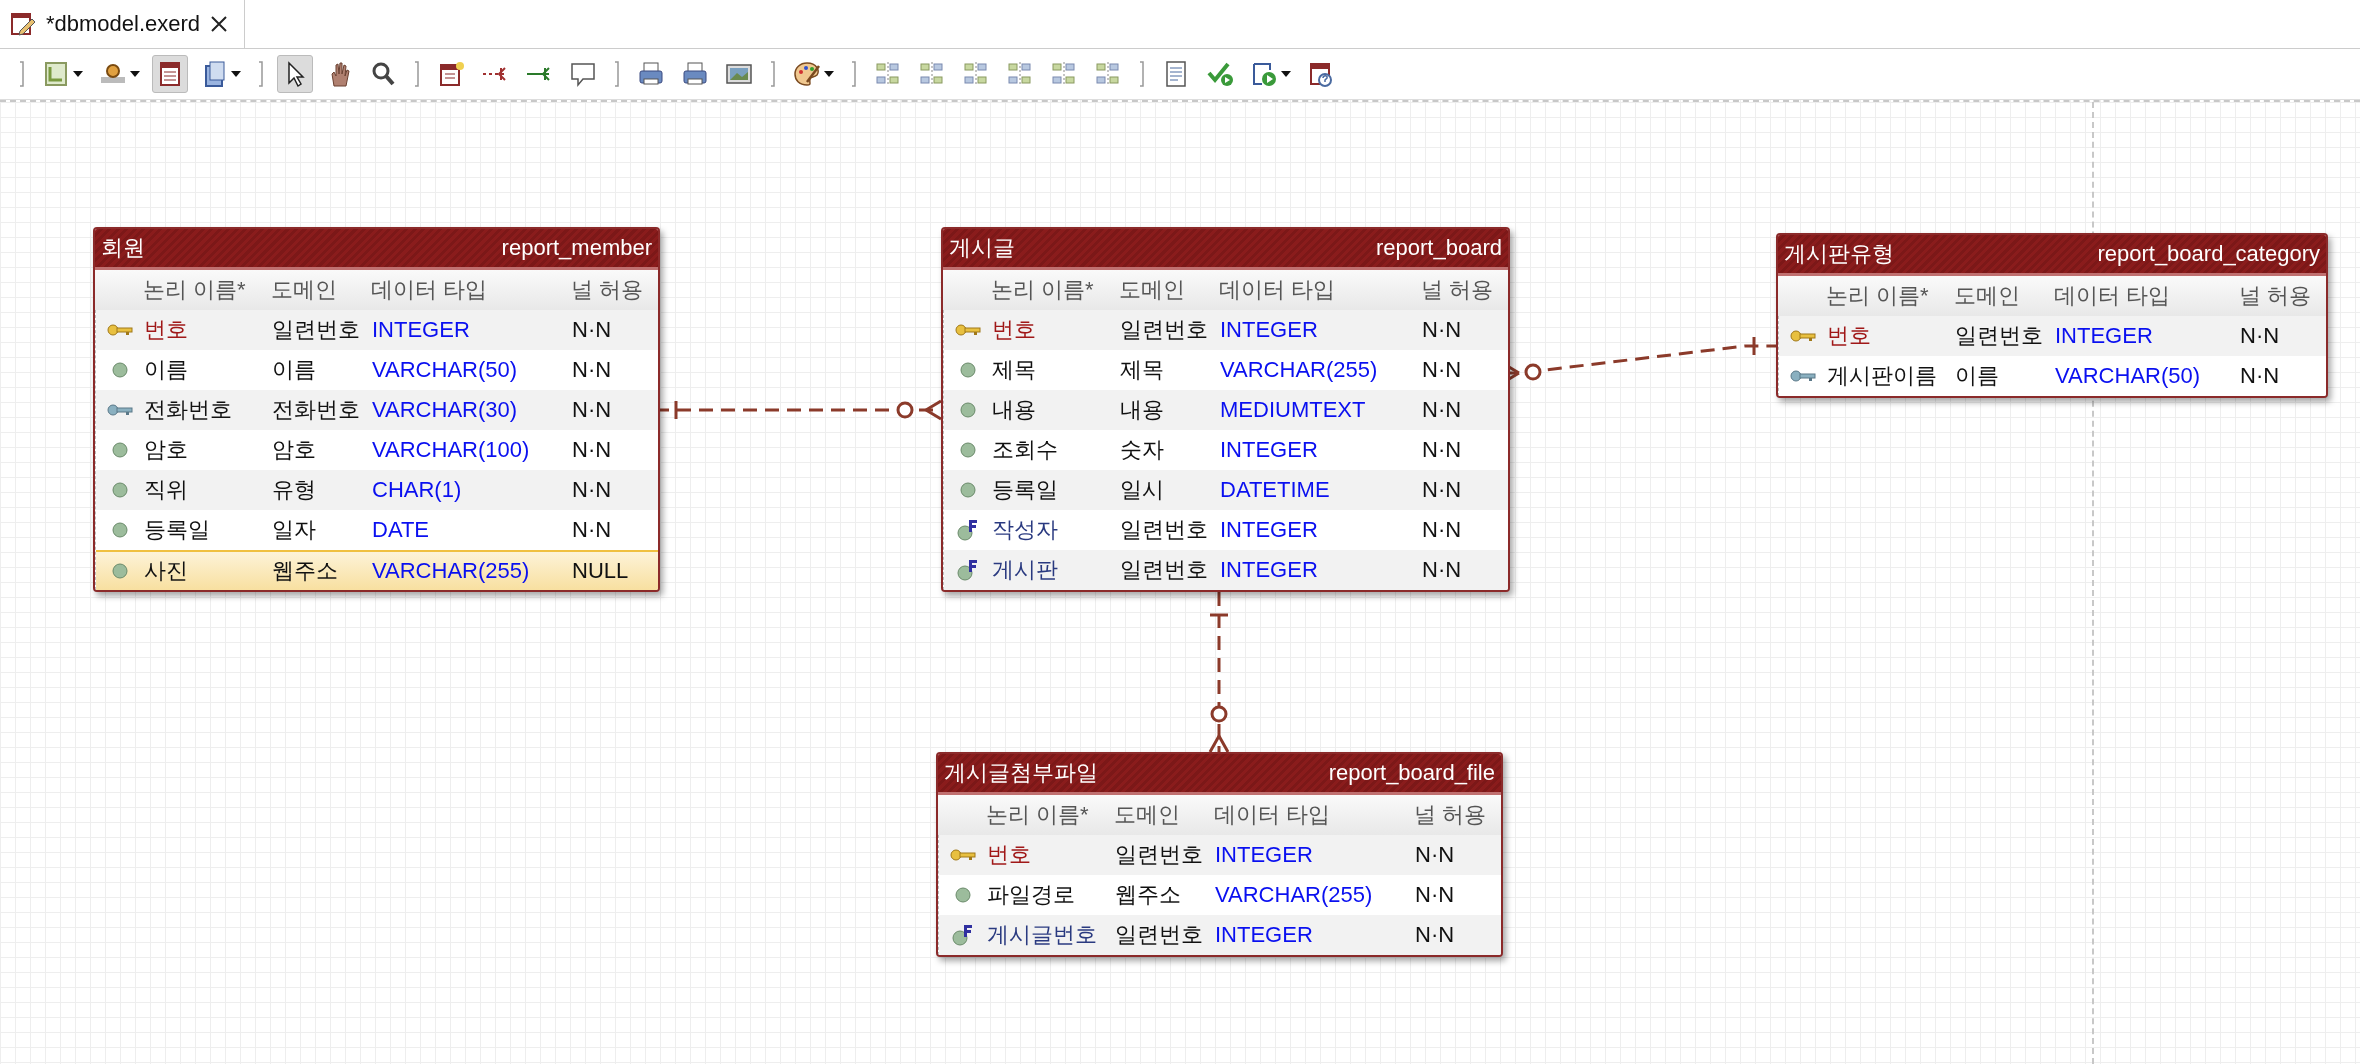  Describe the element at coordinates (583, 74) in the screenshot. I see `comment-icon` at that location.